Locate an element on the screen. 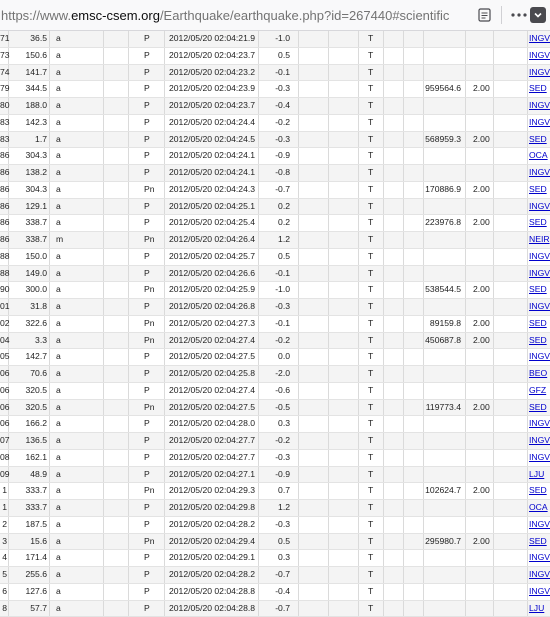 The image size is (550, 617). time-cell: 2012/05/20 02:04:27.3 is located at coordinates (212, 324).